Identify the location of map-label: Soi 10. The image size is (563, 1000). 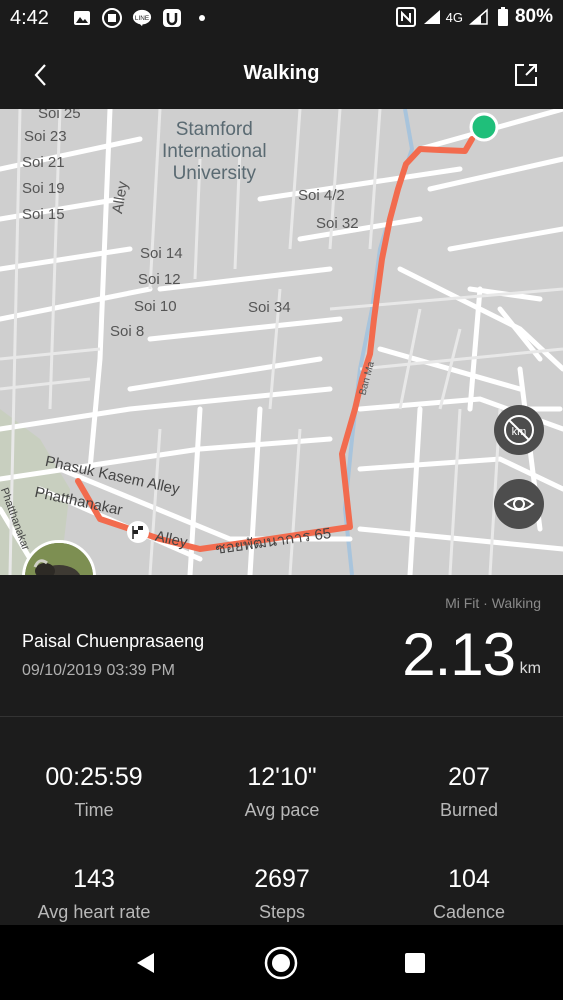
(155, 306).